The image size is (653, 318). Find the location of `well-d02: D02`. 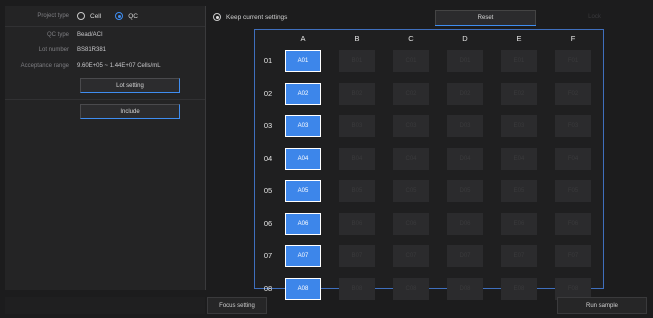

well-d02: D02 is located at coordinates (465, 93).